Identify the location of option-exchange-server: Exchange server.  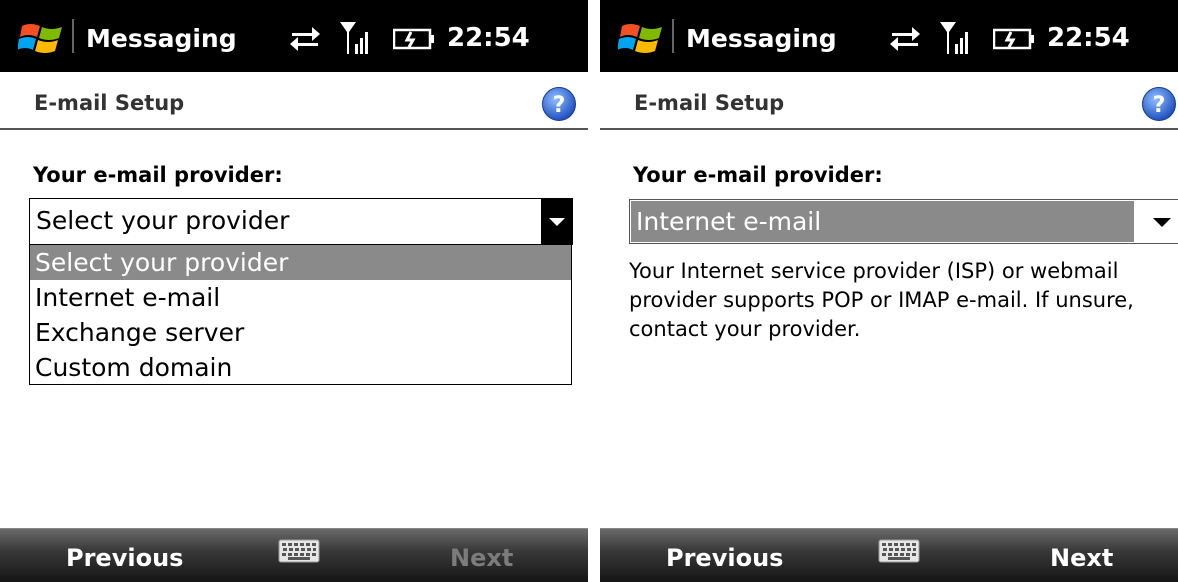
(300, 332).